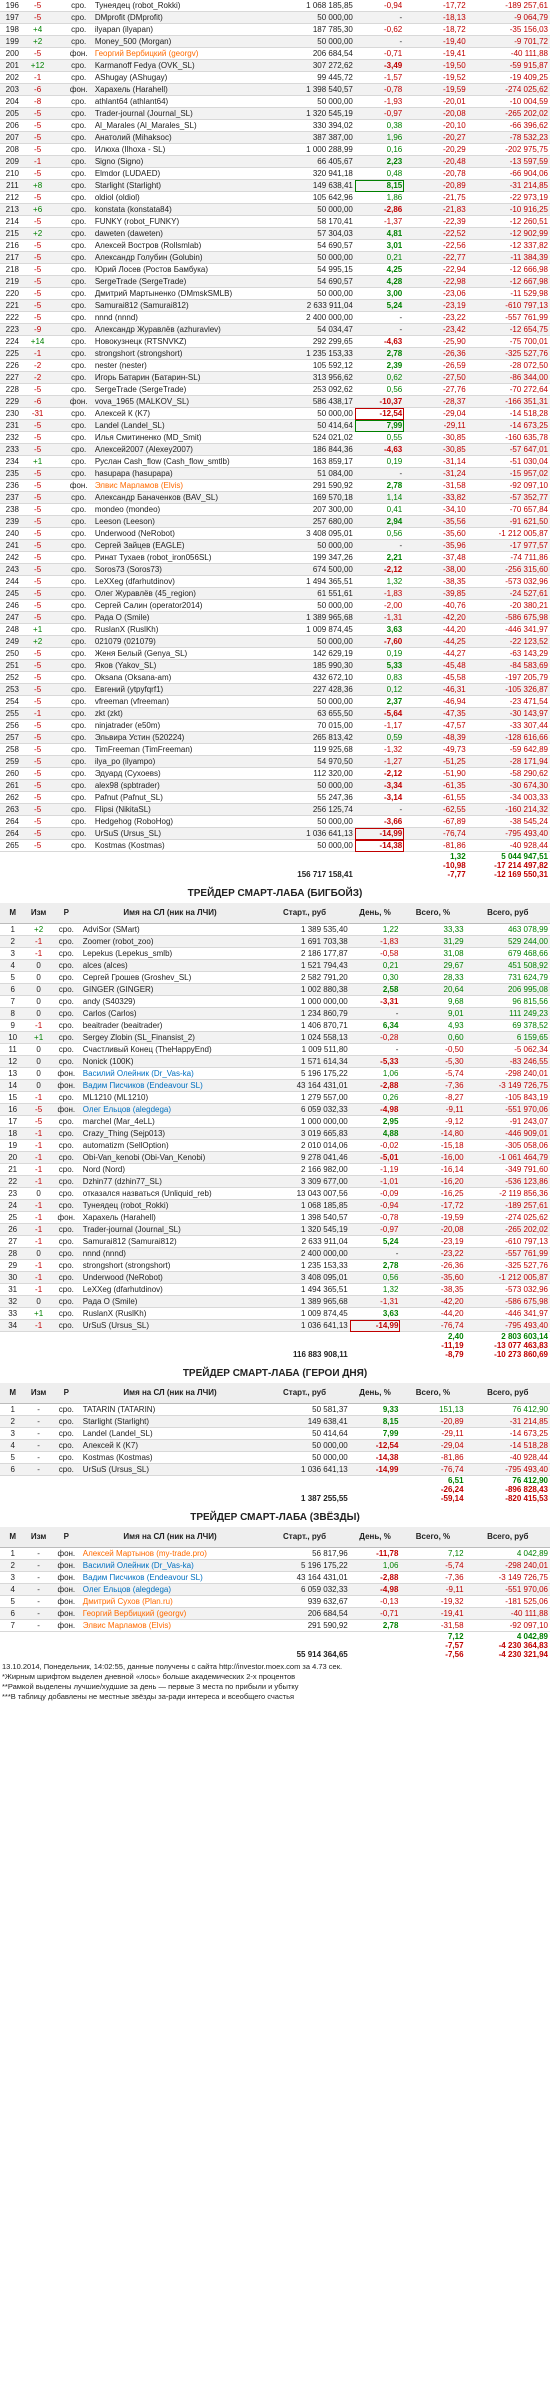  What do you see at coordinates (304, 1085) in the screenshot?
I see `start-capital-cell: 43 164 431,01` at bounding box center [304, 1085].